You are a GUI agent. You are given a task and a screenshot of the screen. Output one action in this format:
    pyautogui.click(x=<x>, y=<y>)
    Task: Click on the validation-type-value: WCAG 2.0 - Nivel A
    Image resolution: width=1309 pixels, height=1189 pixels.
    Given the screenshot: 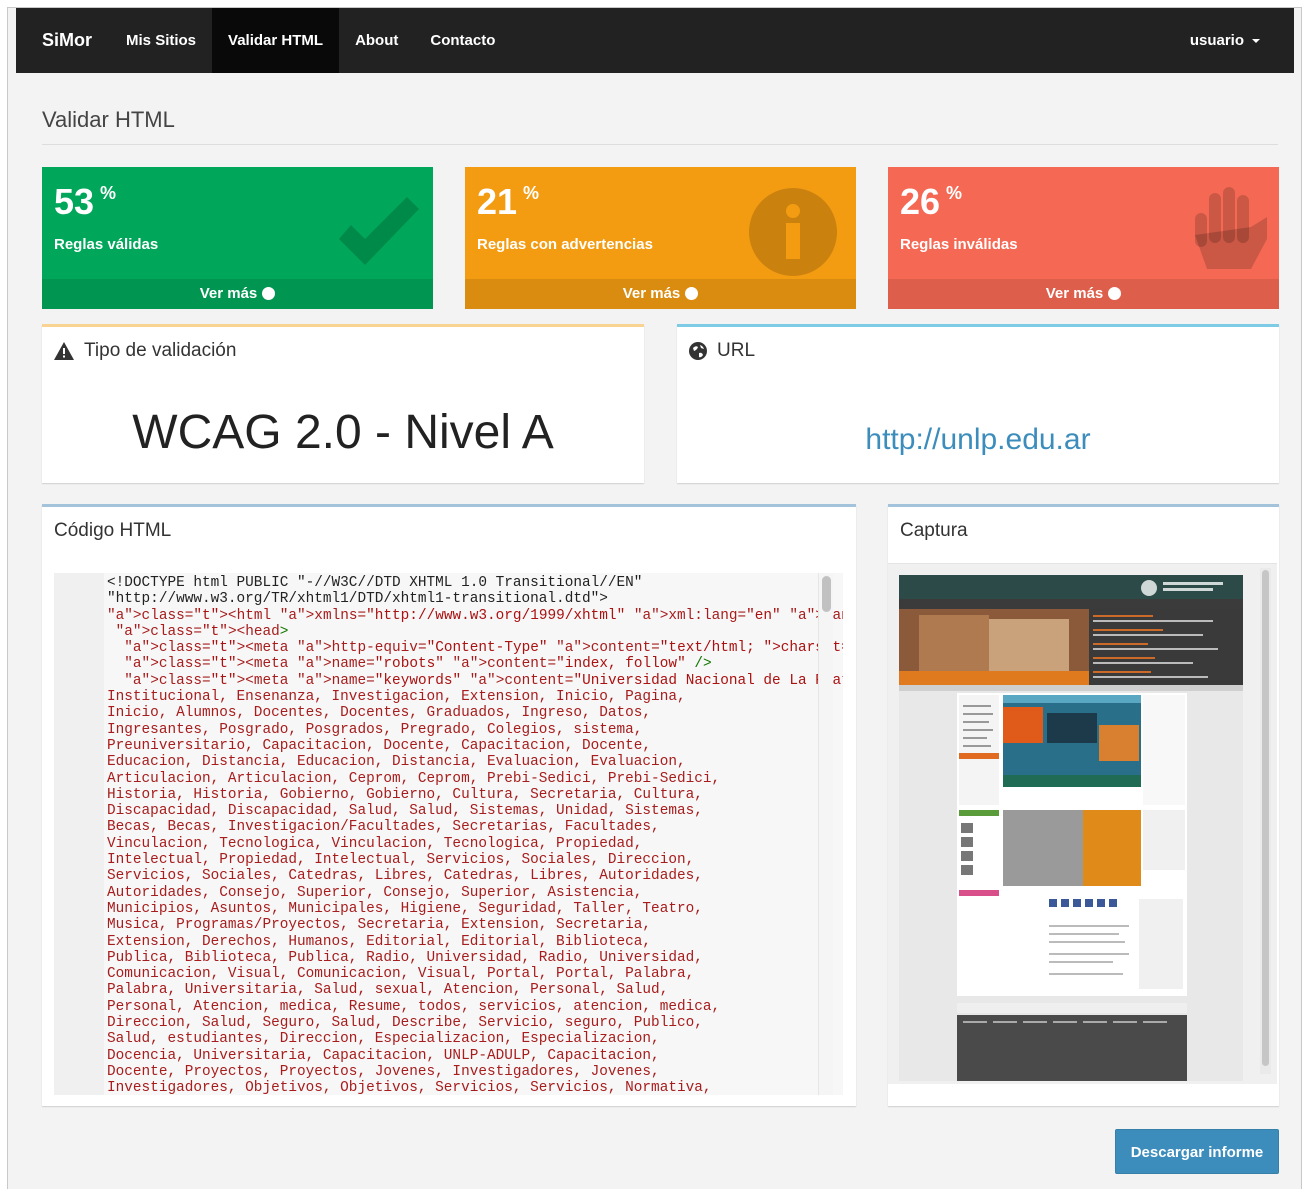 What is the action you would take?
    pyautogui.click(x=343, y=432)
    